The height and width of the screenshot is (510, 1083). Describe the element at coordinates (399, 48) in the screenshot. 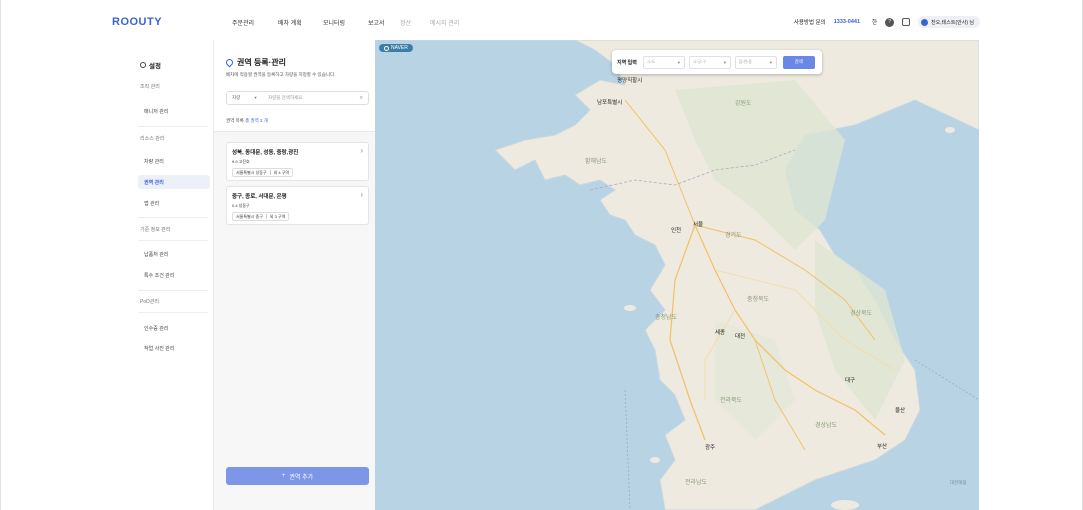

I see `map-provider-name: NAVER` at that location.